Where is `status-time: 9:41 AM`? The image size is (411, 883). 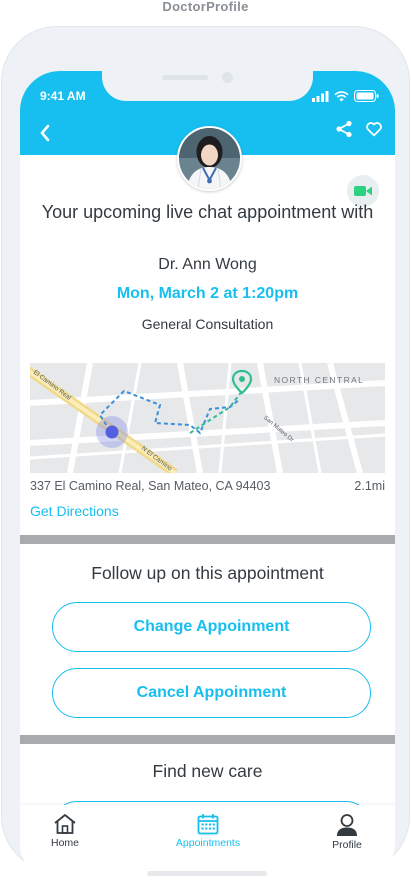 status-time: 9:41 AM is located at coordinates (63, 96).